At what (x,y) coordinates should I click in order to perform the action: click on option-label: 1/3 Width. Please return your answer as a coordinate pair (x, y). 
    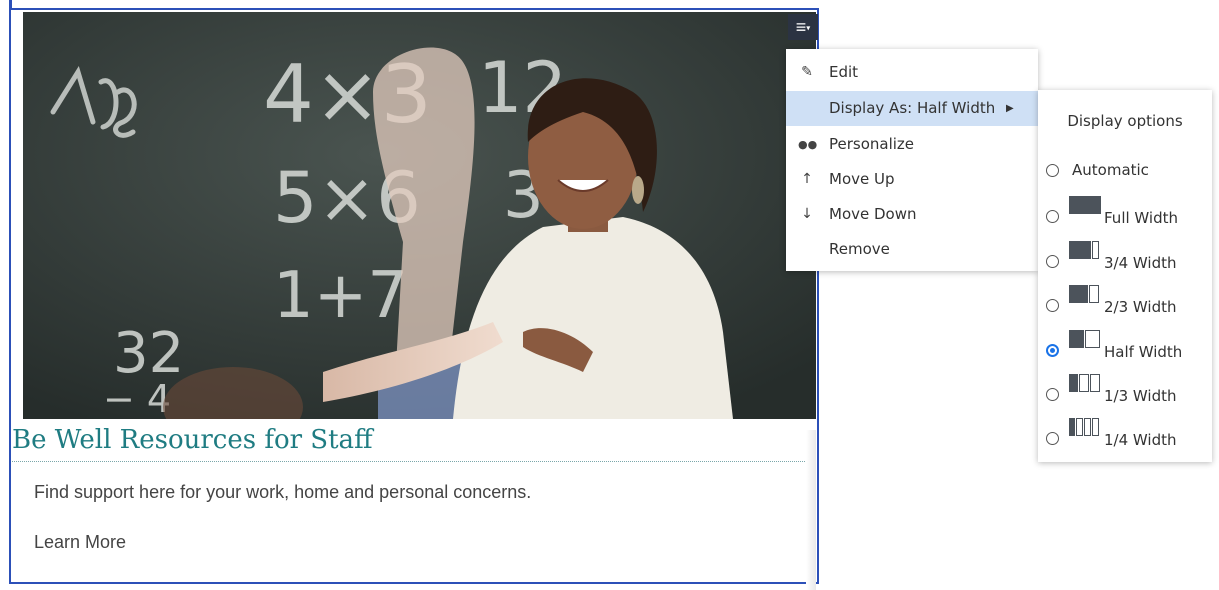
    Looking at the image, I should click on (1140, 396).